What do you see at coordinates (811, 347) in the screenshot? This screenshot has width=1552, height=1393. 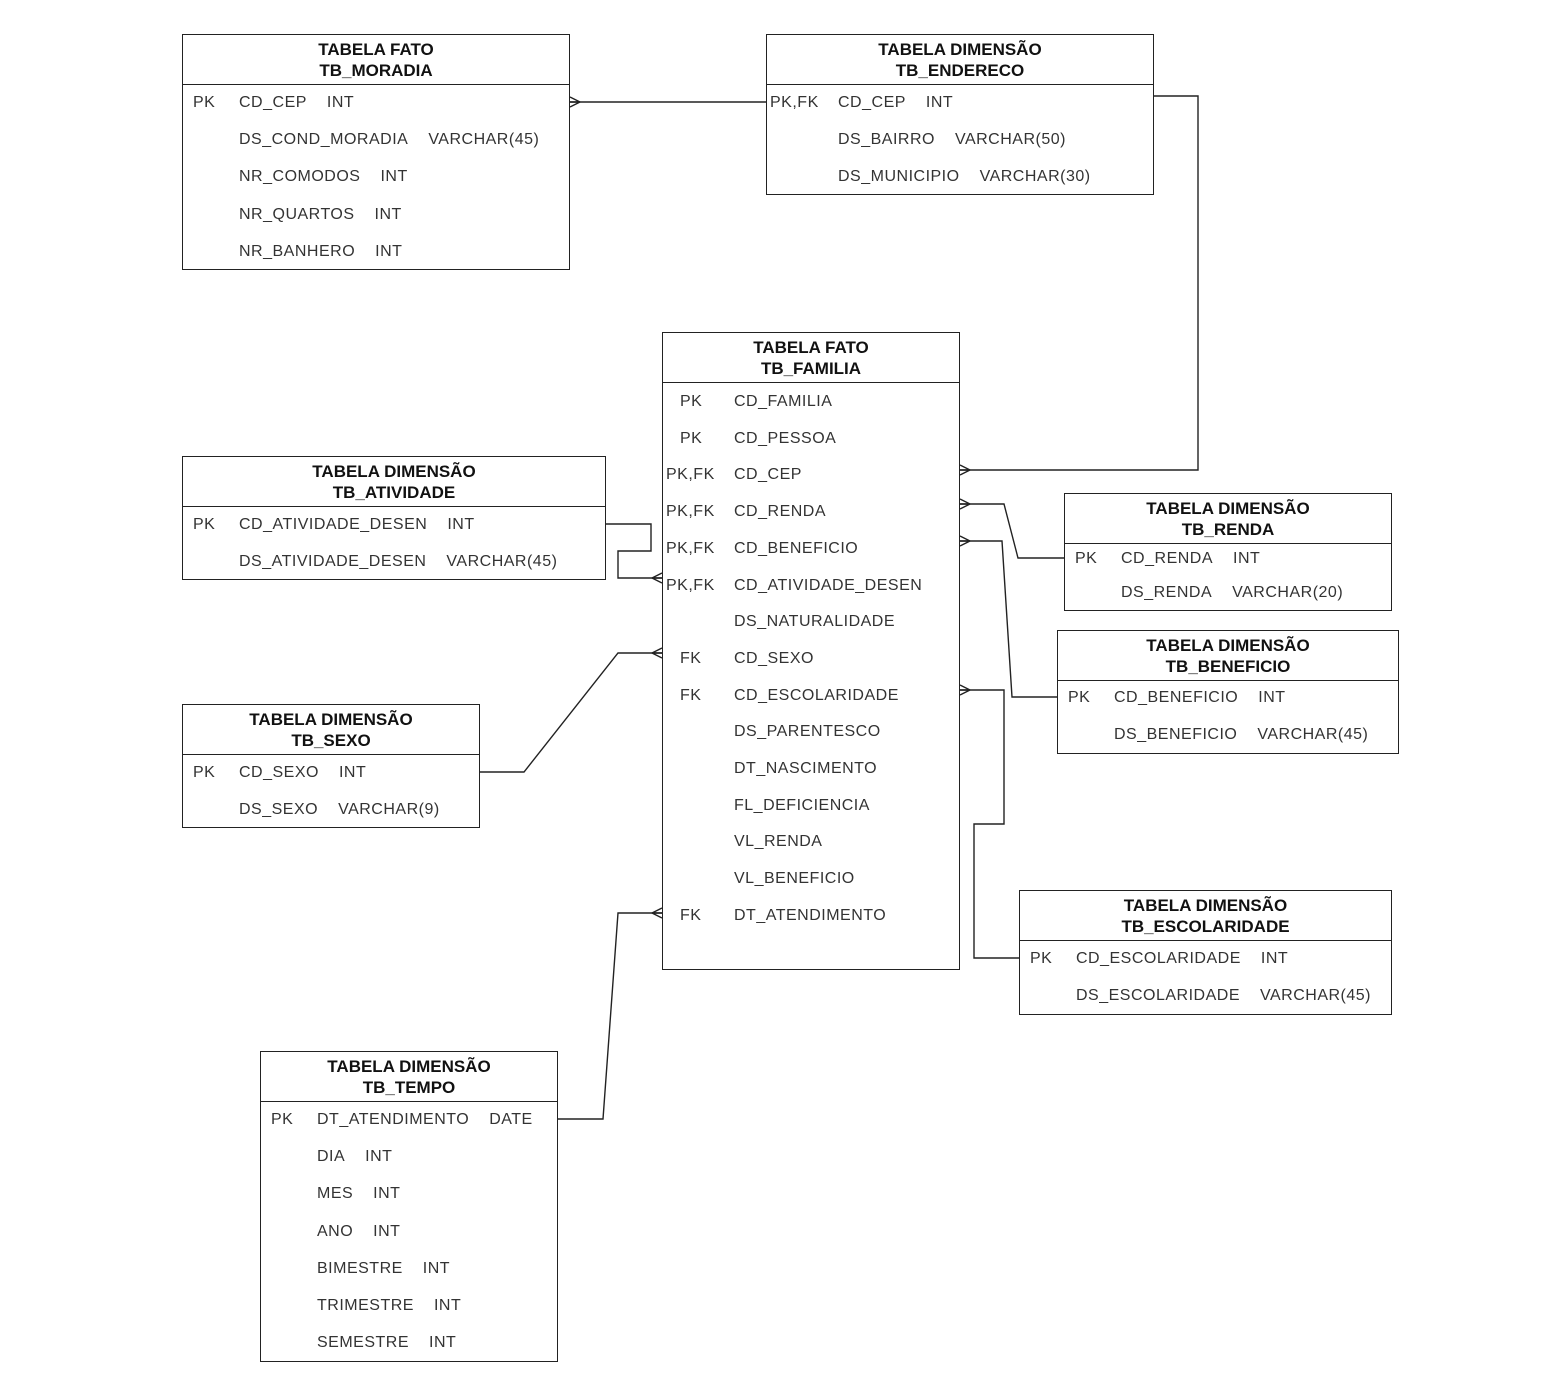 I see `table-kind: TABELA FATO` at bounding box center [811, 347].